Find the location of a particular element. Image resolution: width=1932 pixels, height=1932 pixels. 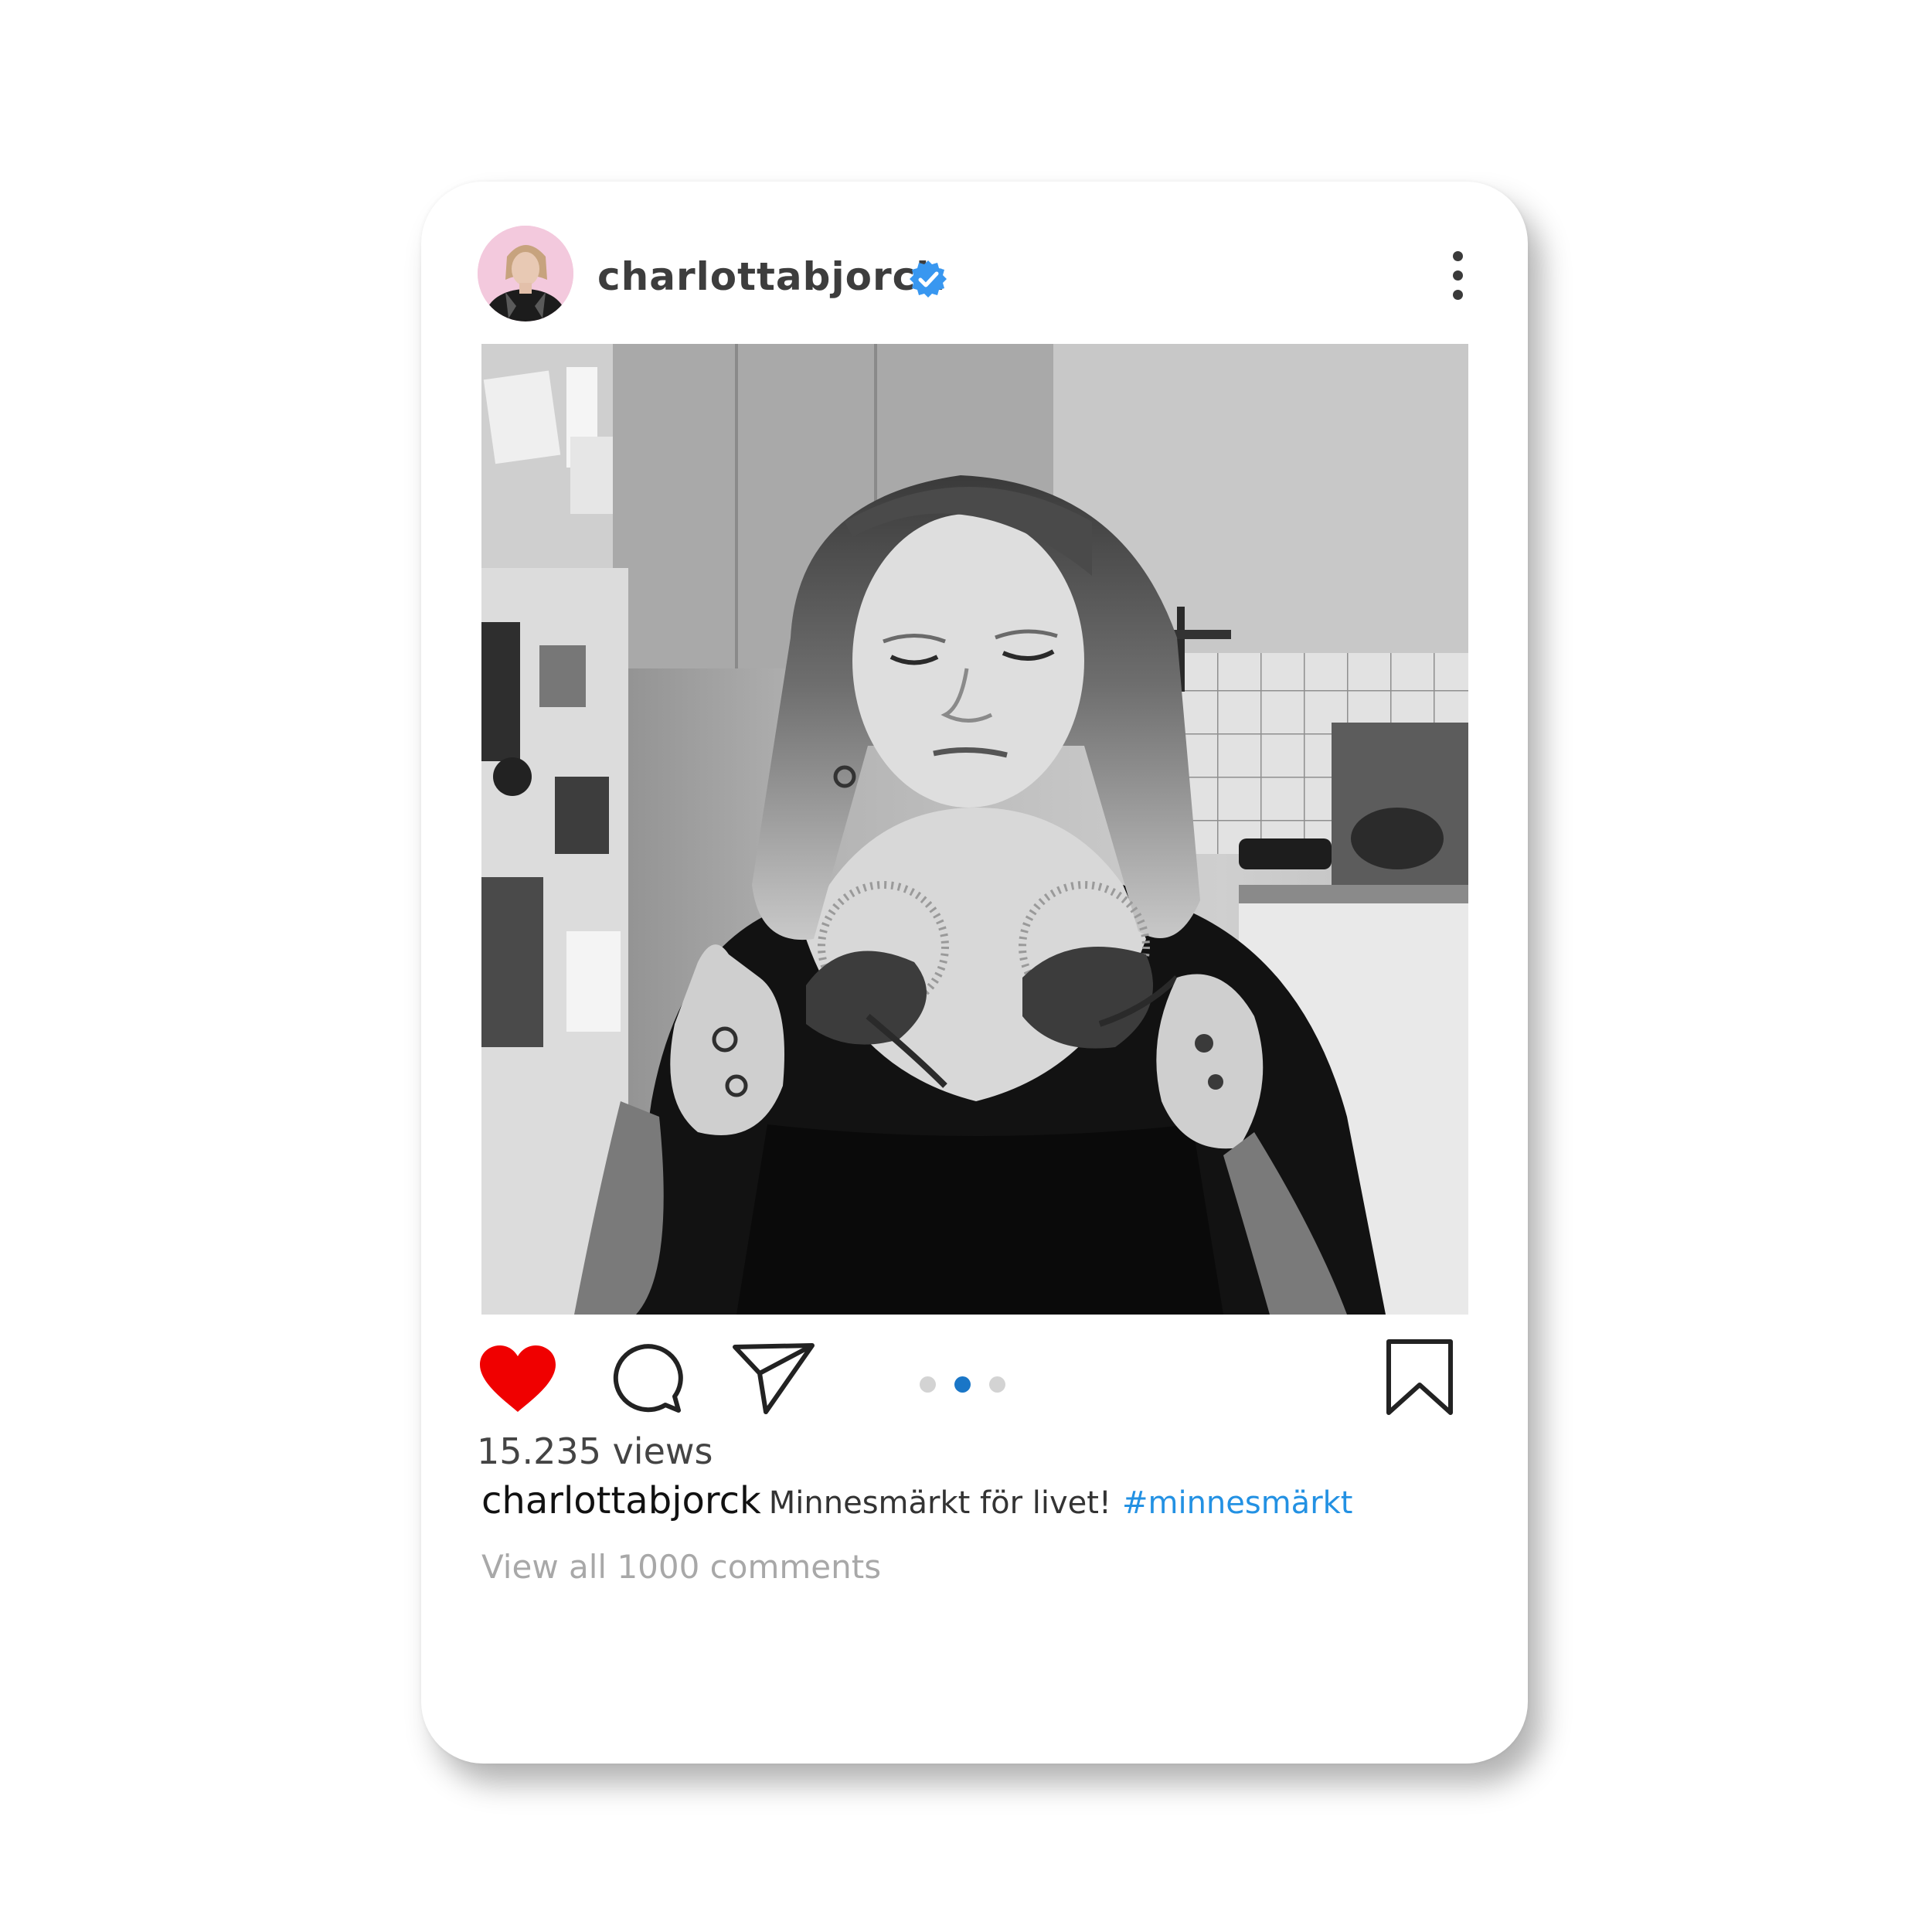

views-count: 15.235 views is located at coordinates (595, 1451).